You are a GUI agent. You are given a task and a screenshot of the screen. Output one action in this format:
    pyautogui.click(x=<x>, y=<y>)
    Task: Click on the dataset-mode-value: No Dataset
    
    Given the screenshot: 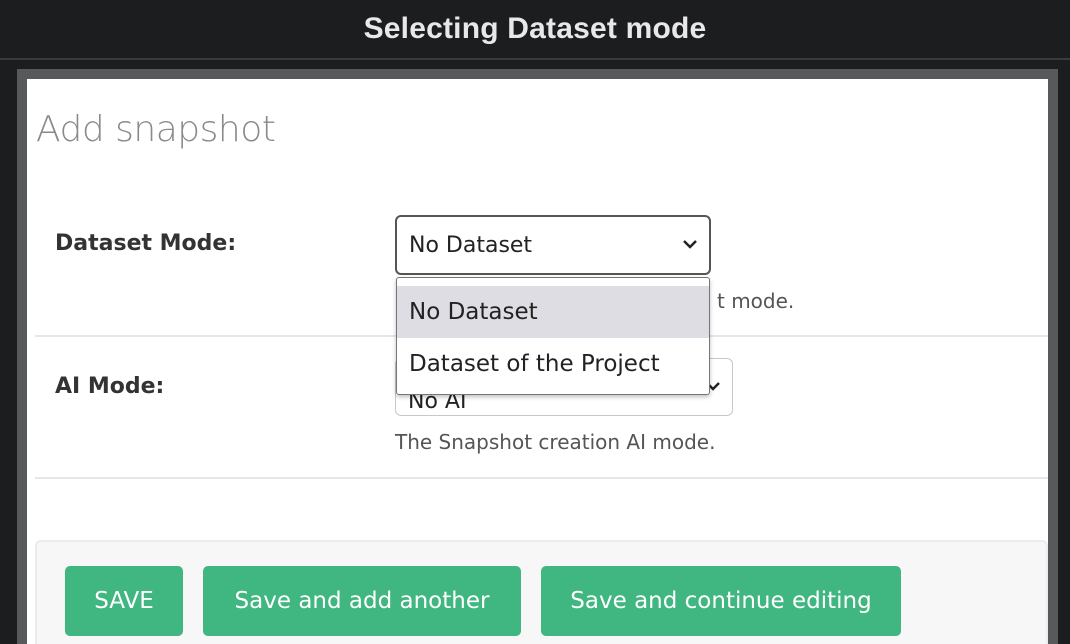 What is the action you would take?
    pyautogui.click(x=471, y=245)
    